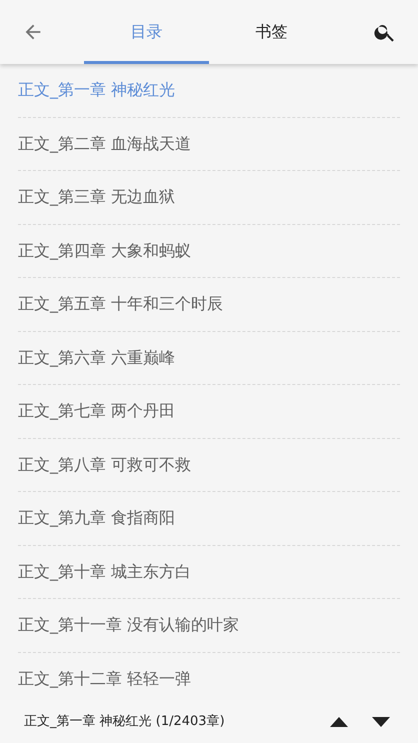  What do you see at coordinates (271, 32) in the screenshot?
I see `tab: 书签` at bounding box center [271, 32].